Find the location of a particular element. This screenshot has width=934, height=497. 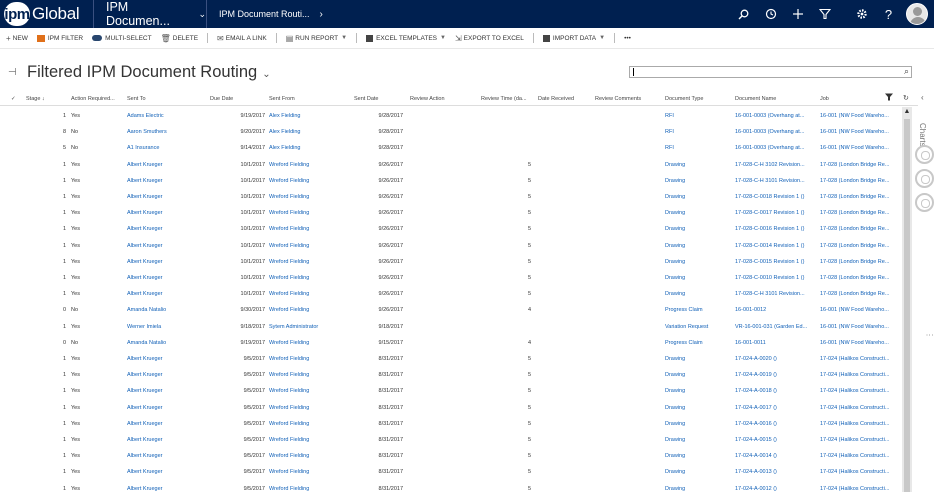

cell-document-name: 17-028-C-0017 Revision 1 () is located at coordinates (774, 213).